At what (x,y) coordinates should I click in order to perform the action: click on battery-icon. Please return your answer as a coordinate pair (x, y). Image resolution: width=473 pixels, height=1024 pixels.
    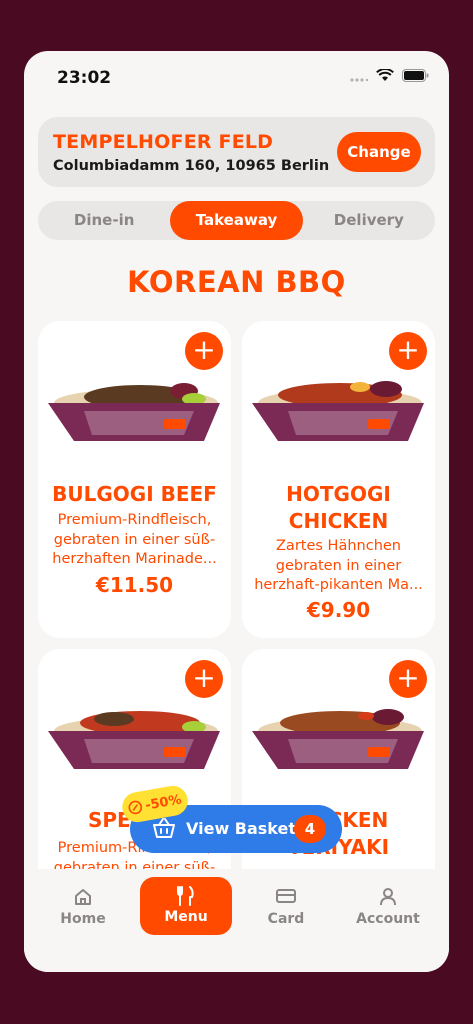
    Looking at the image, I should click on (415, 75).